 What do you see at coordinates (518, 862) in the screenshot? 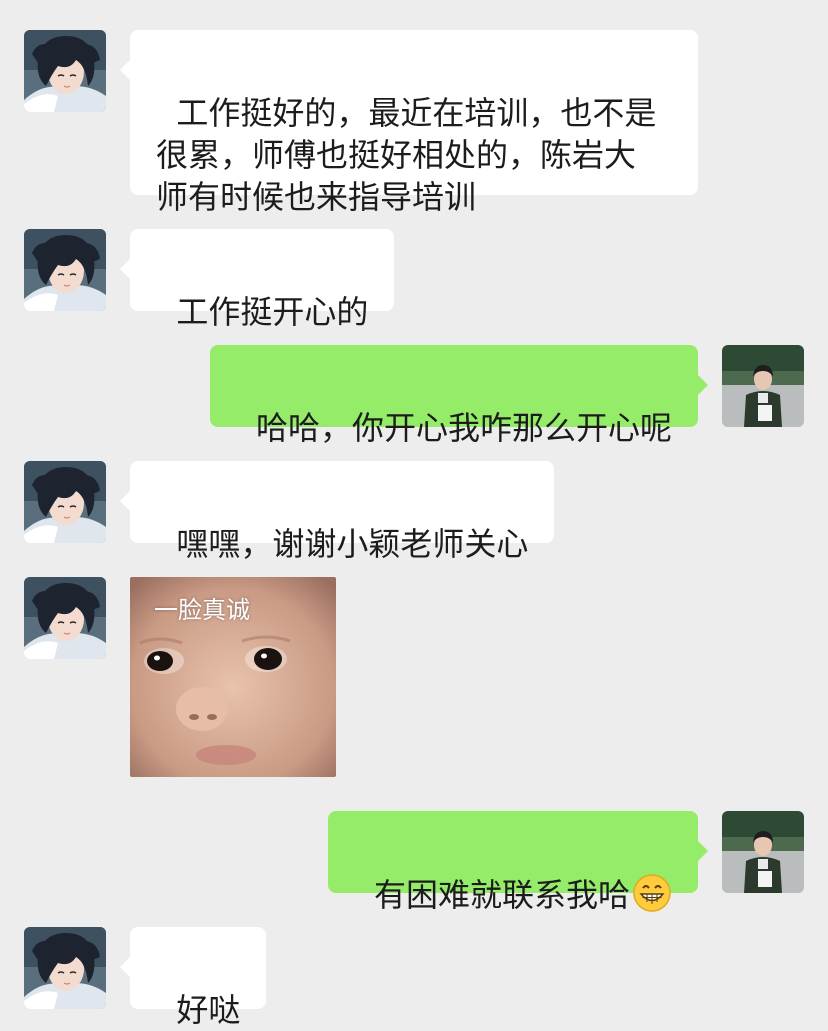
I see `outgoing-message-bubble: 有困难就联系我哈` at bounding box center [518, 862].